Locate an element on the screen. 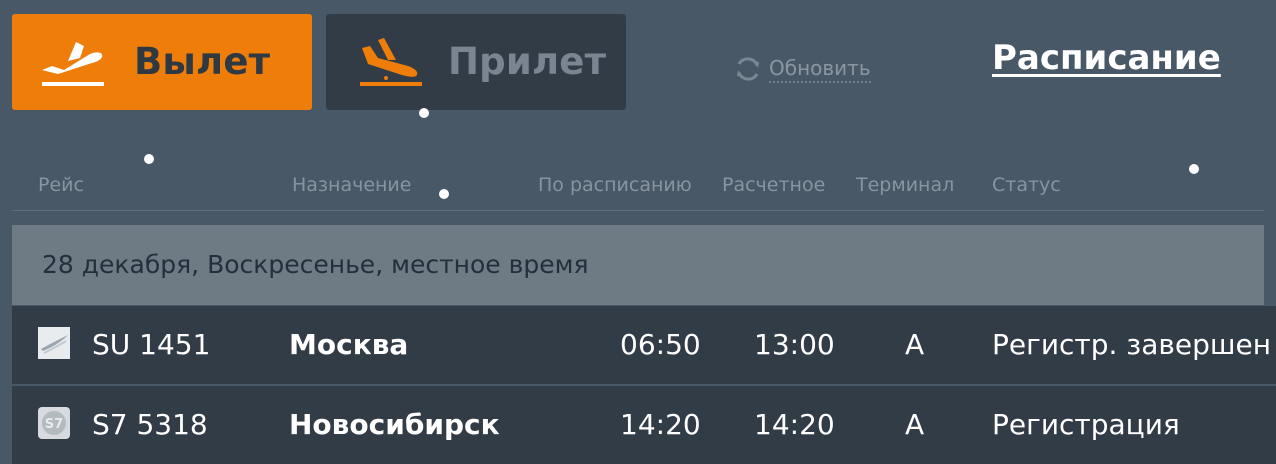 Image resolution: width=1276 pixels, height=464 pixels. estimated-time: 14:20 is located at coordinates (794, 424).